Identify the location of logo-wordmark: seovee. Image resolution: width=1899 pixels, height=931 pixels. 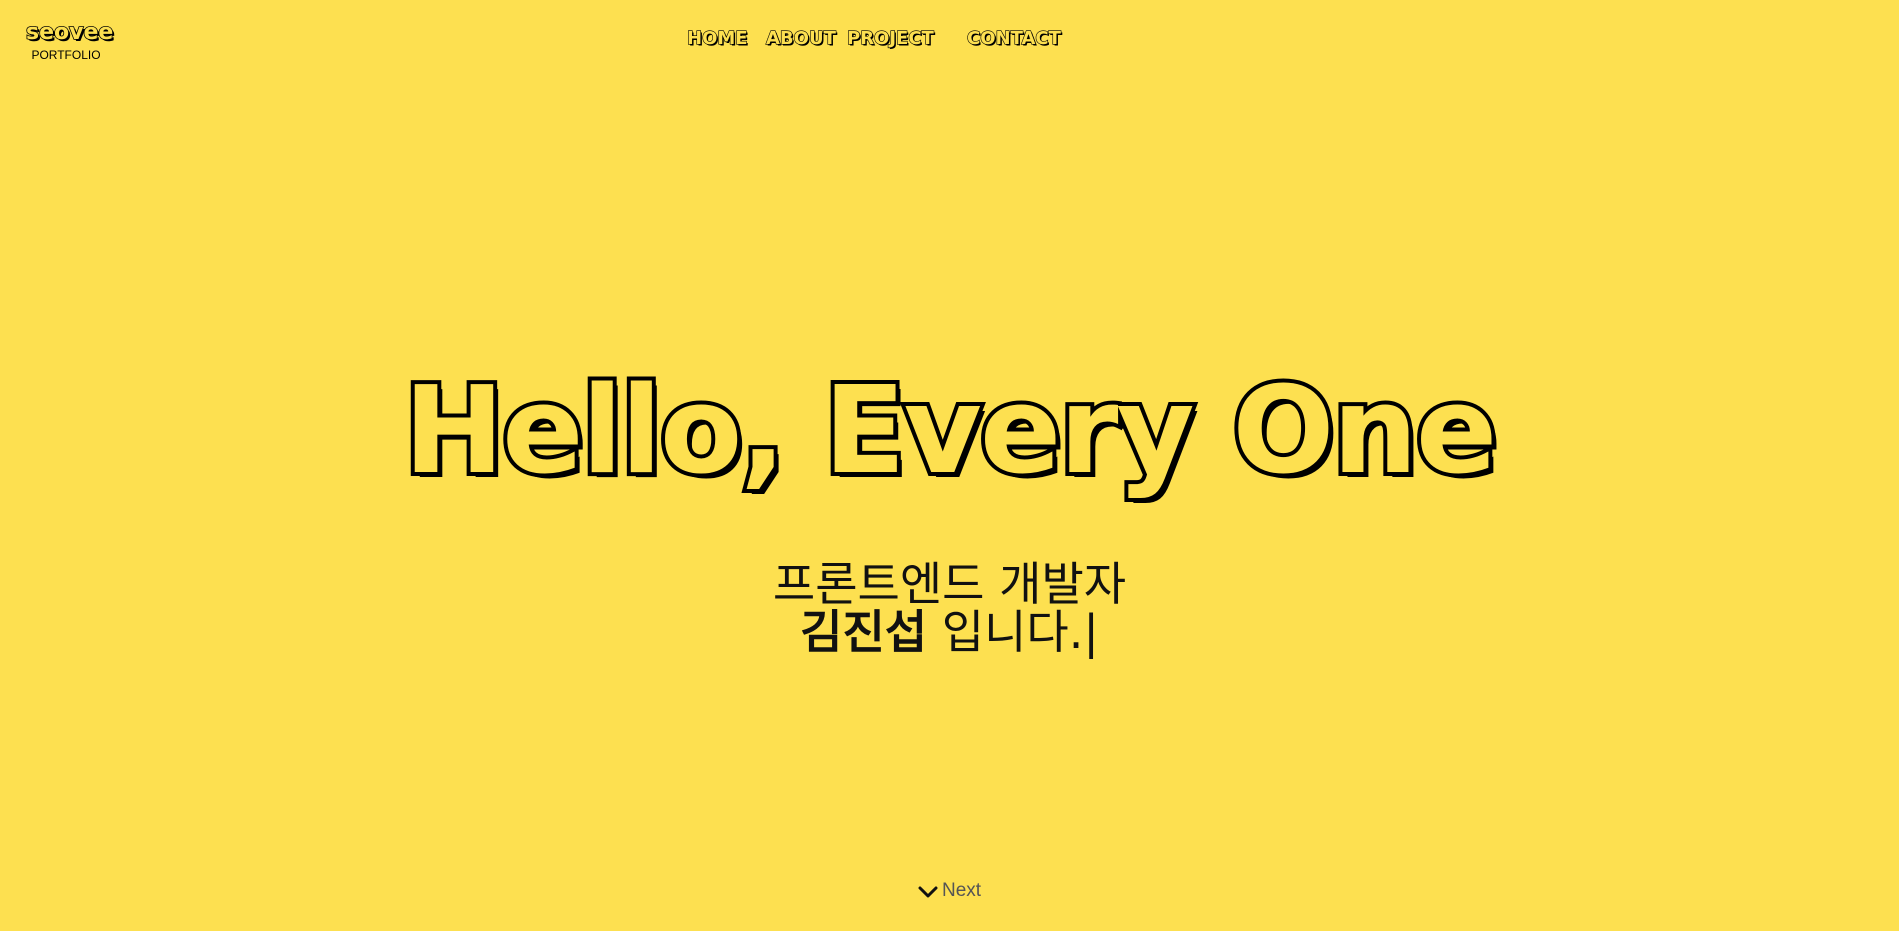
(69, 32).